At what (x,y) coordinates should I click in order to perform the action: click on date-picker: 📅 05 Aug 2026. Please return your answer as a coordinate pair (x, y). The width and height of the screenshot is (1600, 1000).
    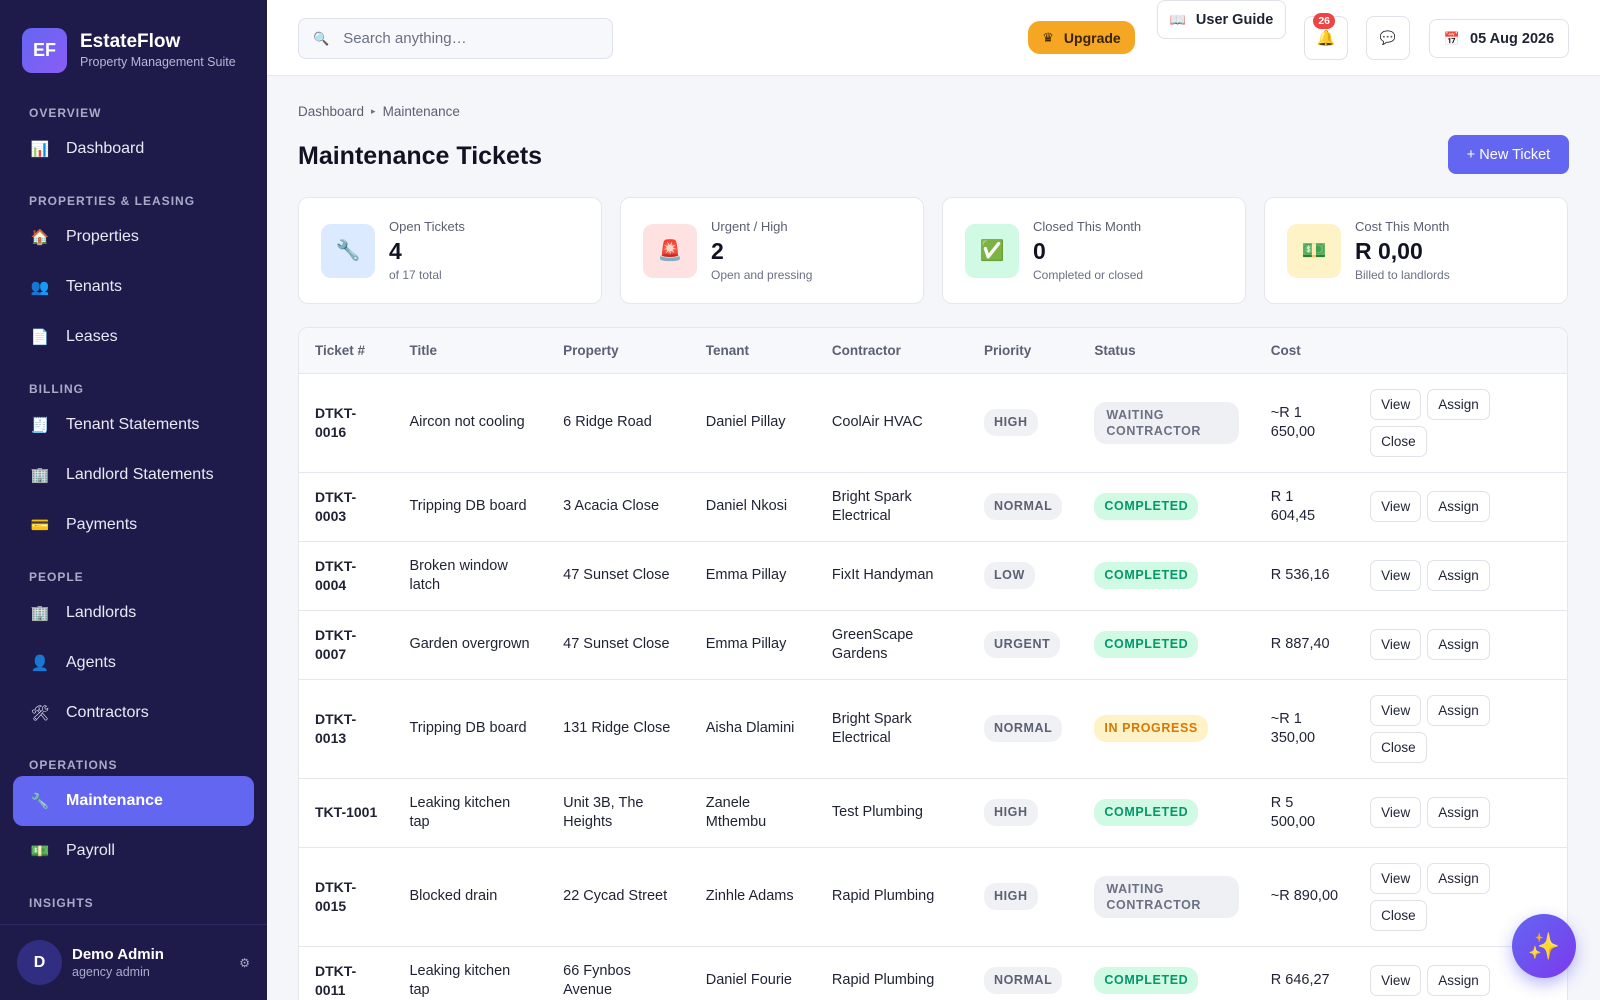
    Looking at the image, I should click on (1499, 38).